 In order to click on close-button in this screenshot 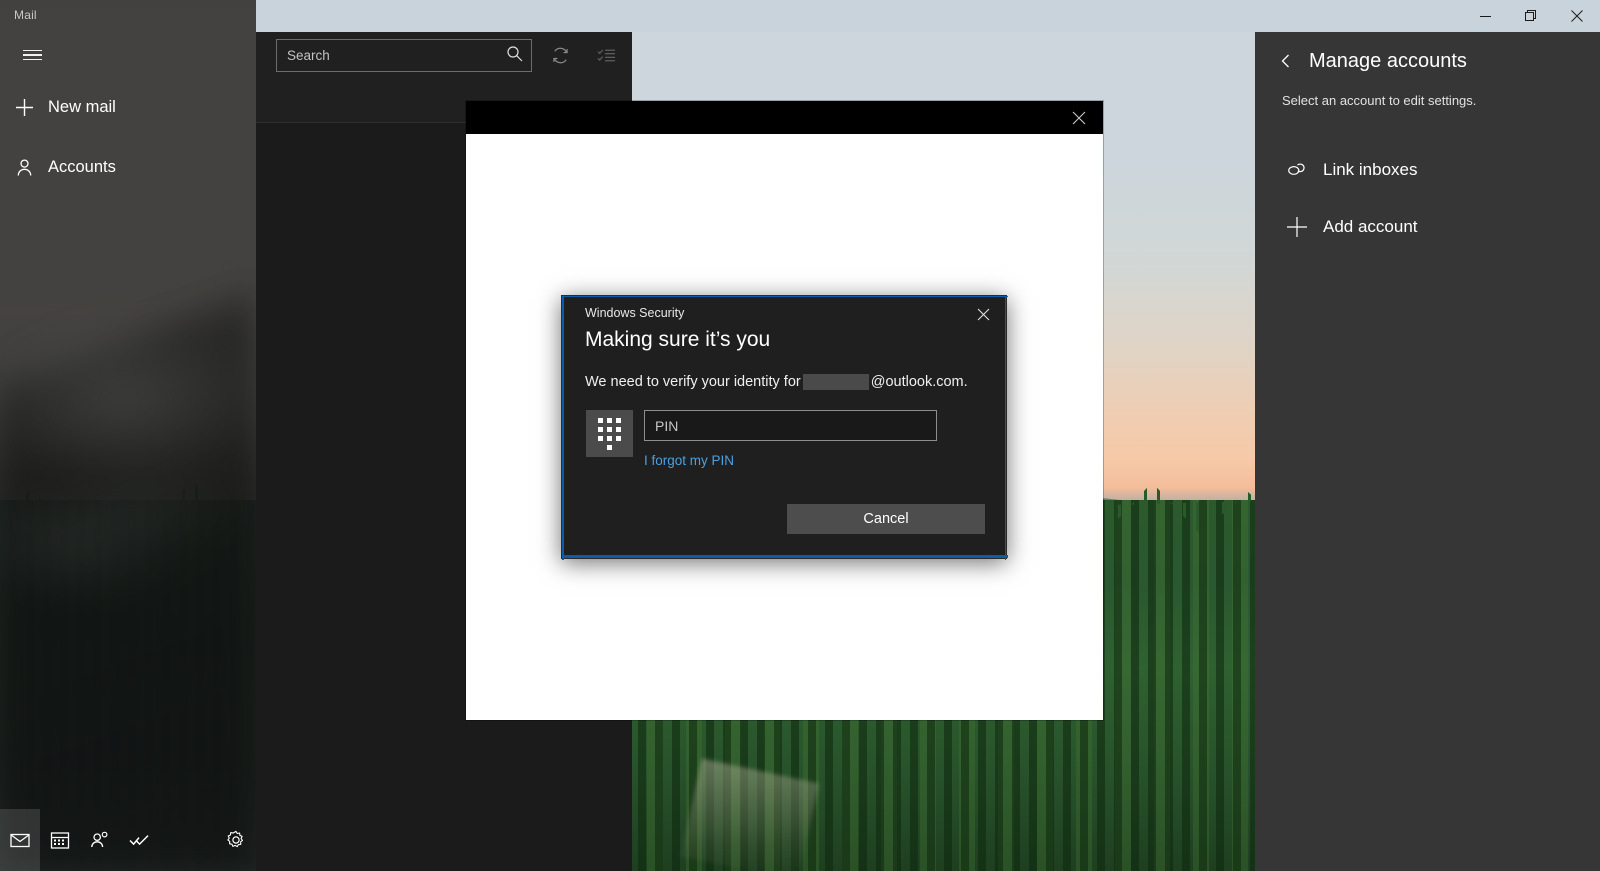, I will do `click(1577, 16)`.